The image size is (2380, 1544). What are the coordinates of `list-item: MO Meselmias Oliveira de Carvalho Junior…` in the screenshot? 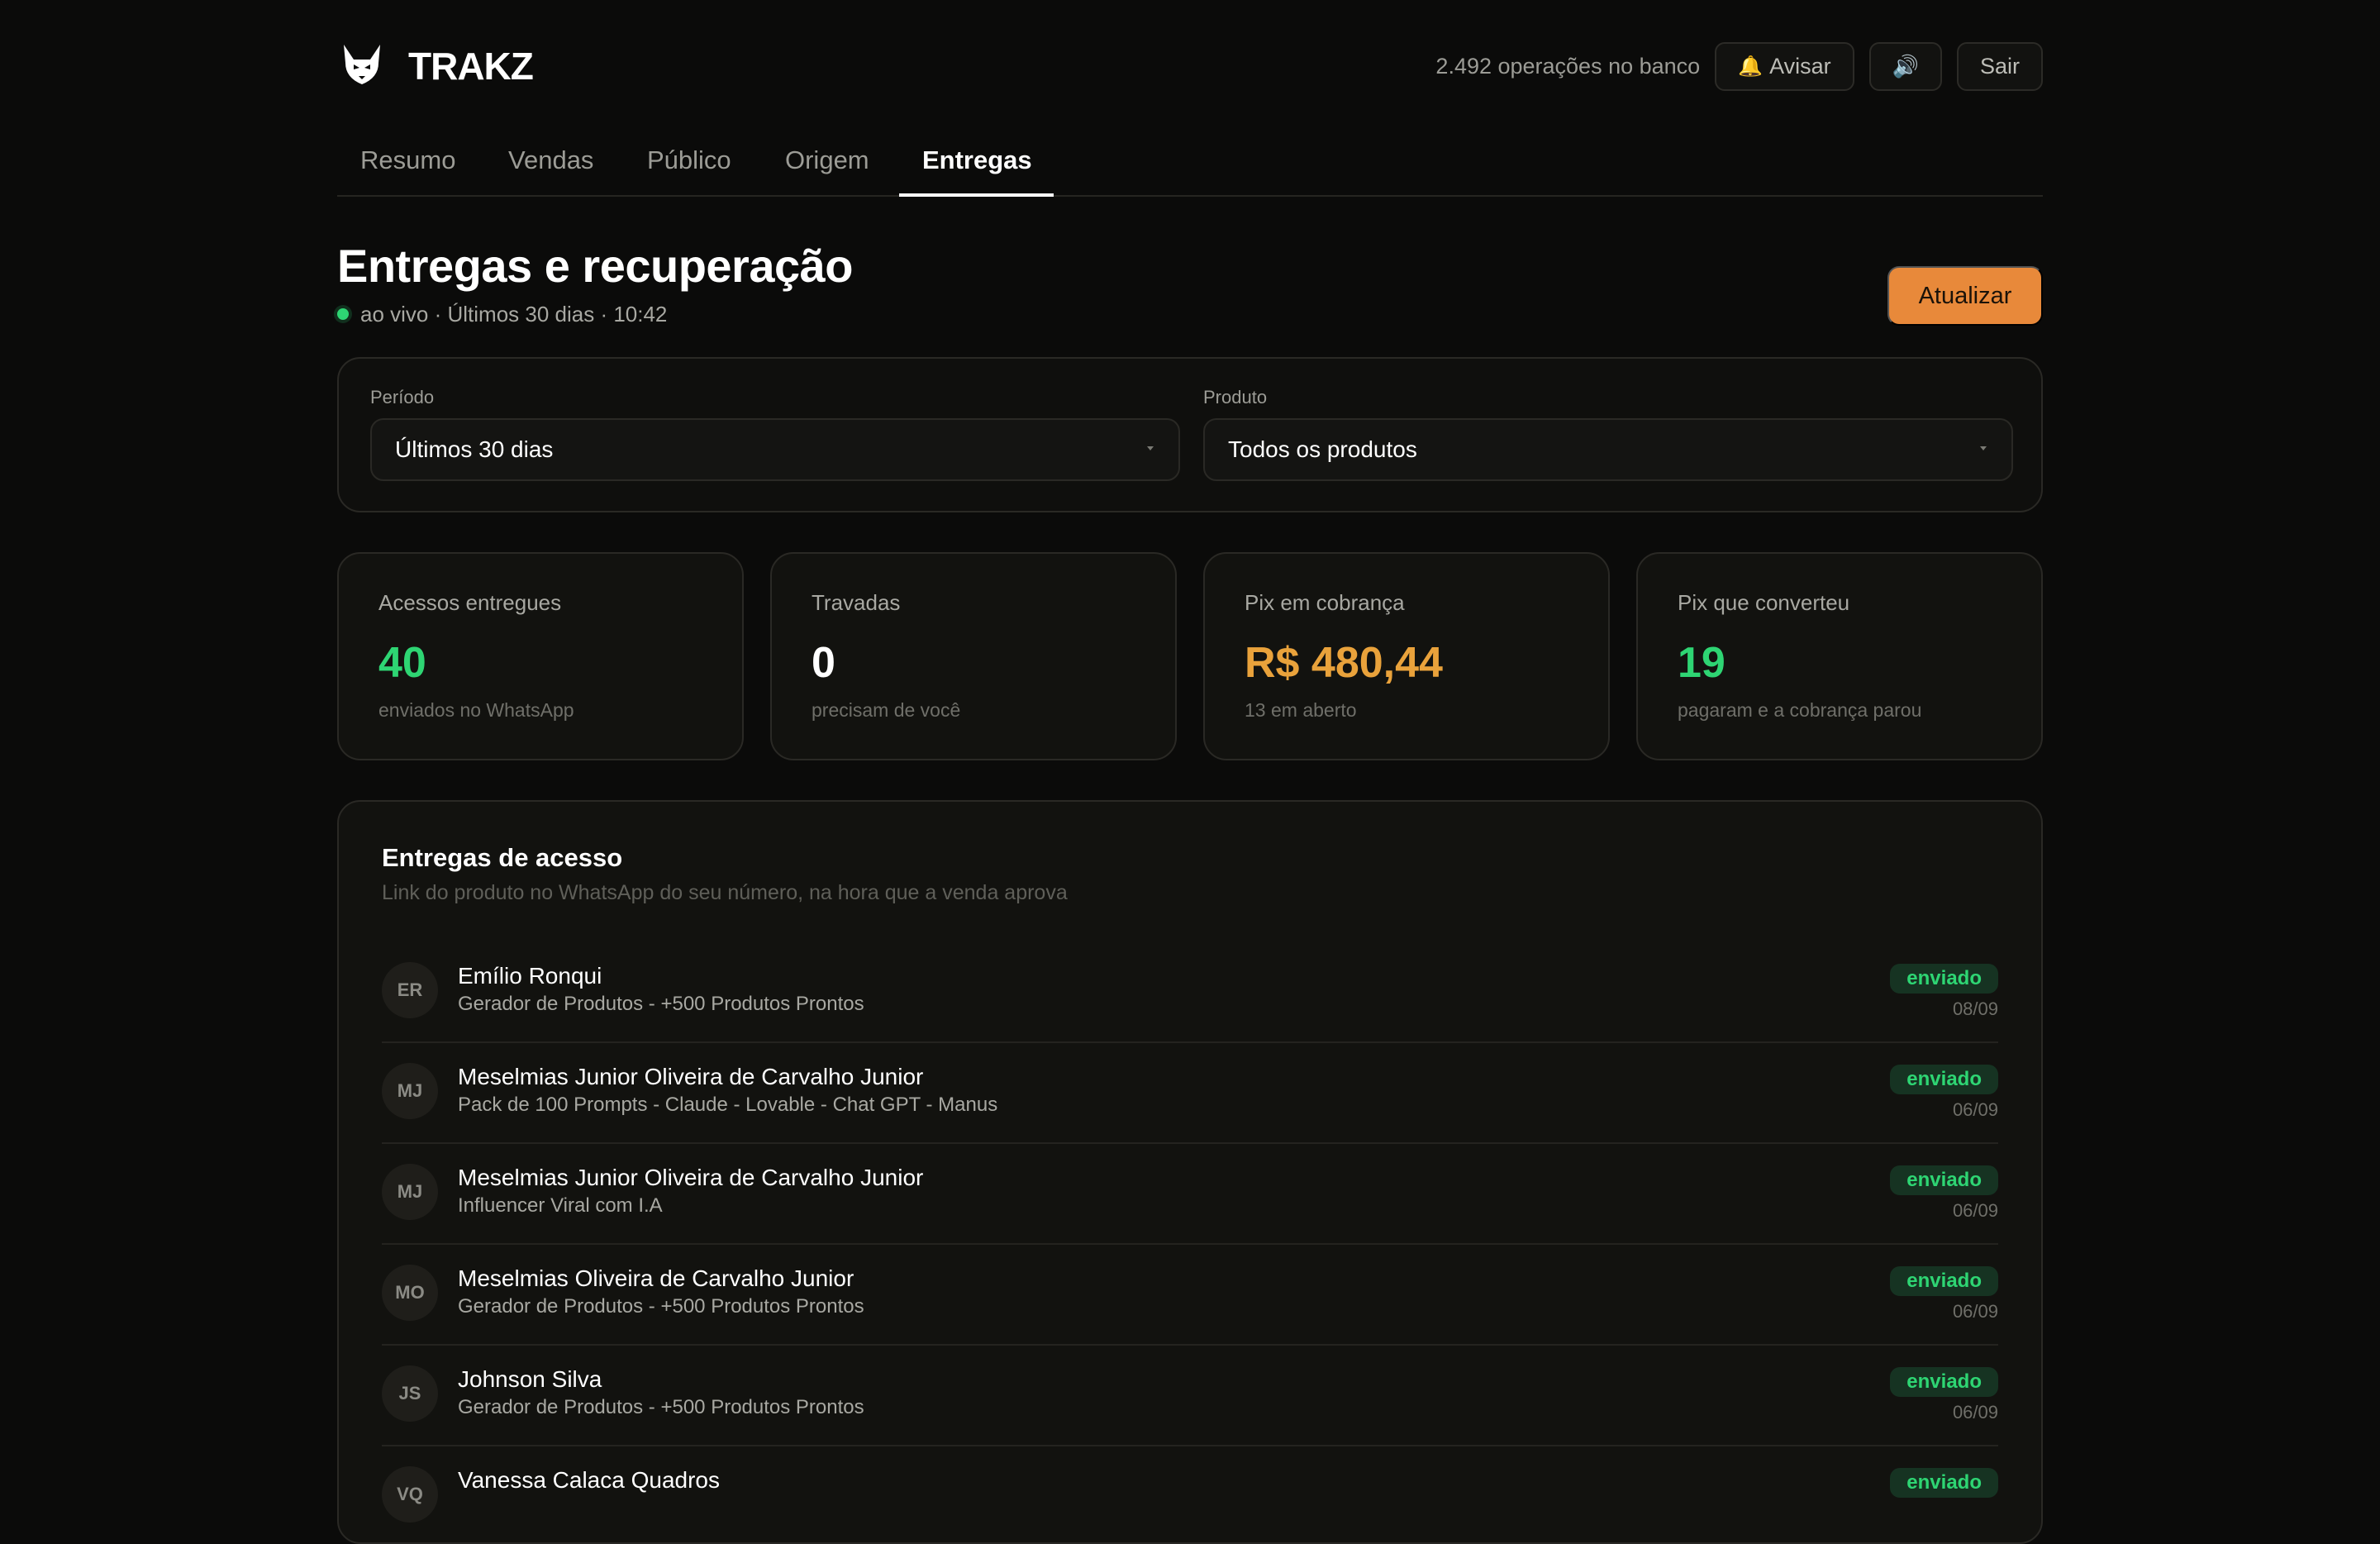 It's located at (1190, 1296).